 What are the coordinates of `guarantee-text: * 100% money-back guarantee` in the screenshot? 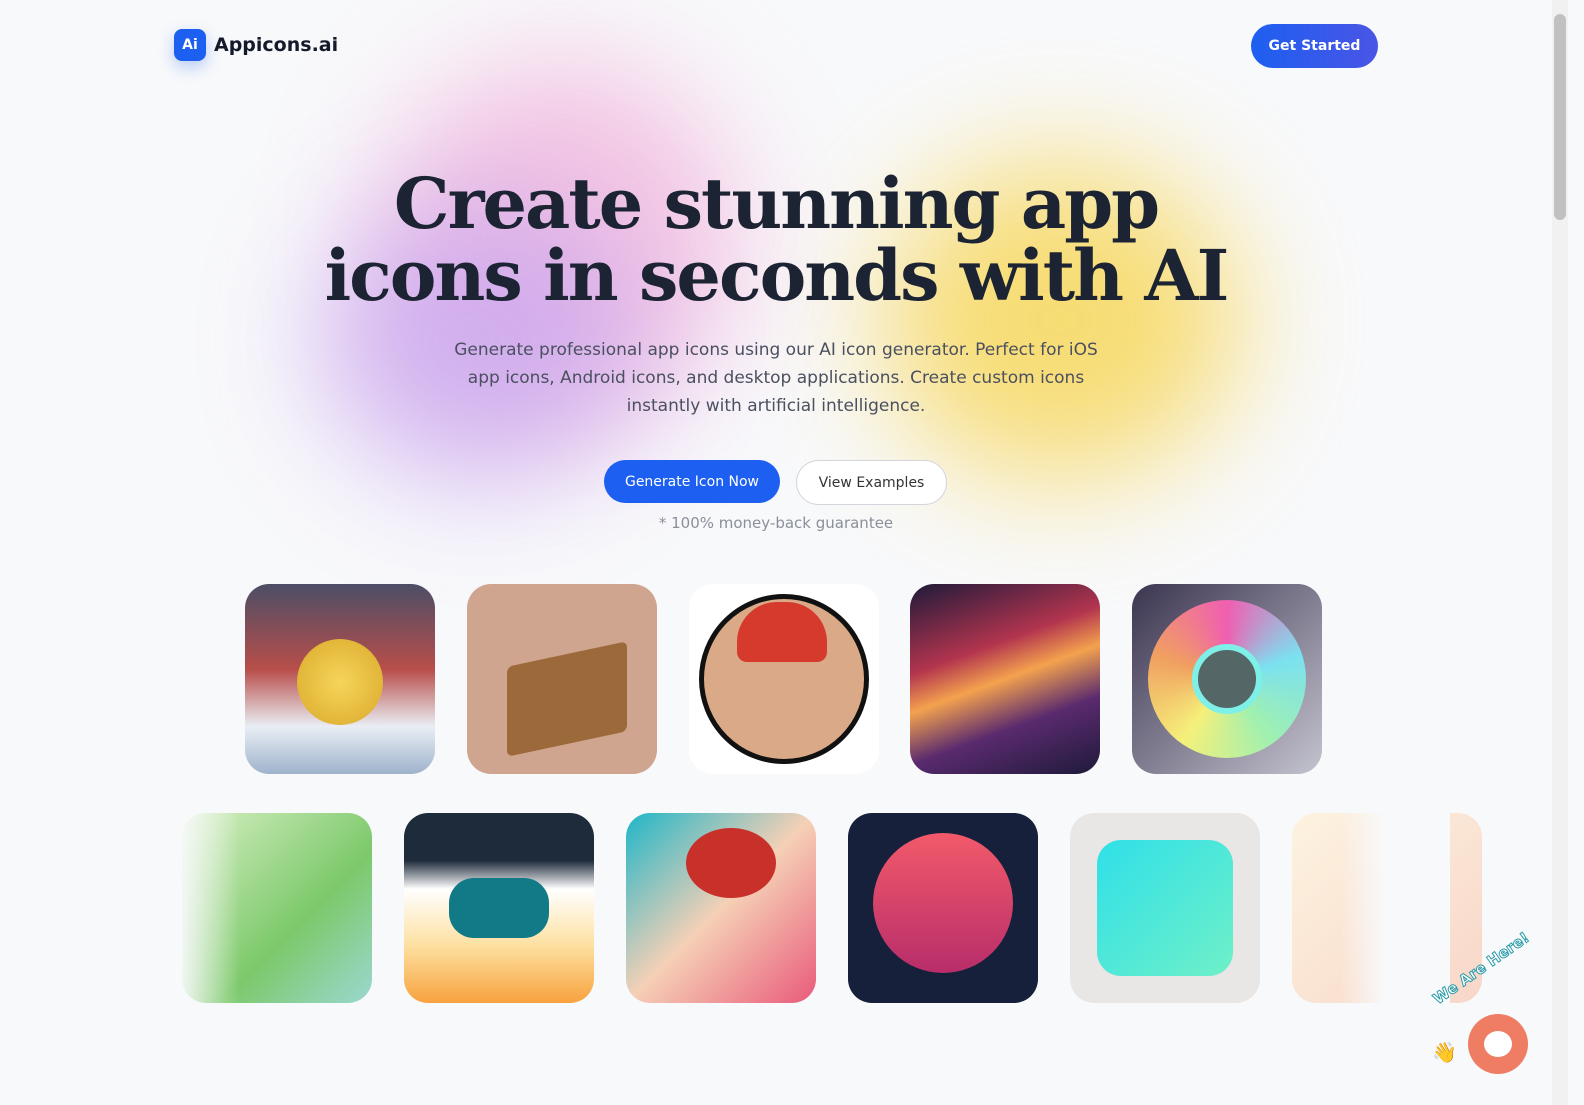 It's located at (776, 523).